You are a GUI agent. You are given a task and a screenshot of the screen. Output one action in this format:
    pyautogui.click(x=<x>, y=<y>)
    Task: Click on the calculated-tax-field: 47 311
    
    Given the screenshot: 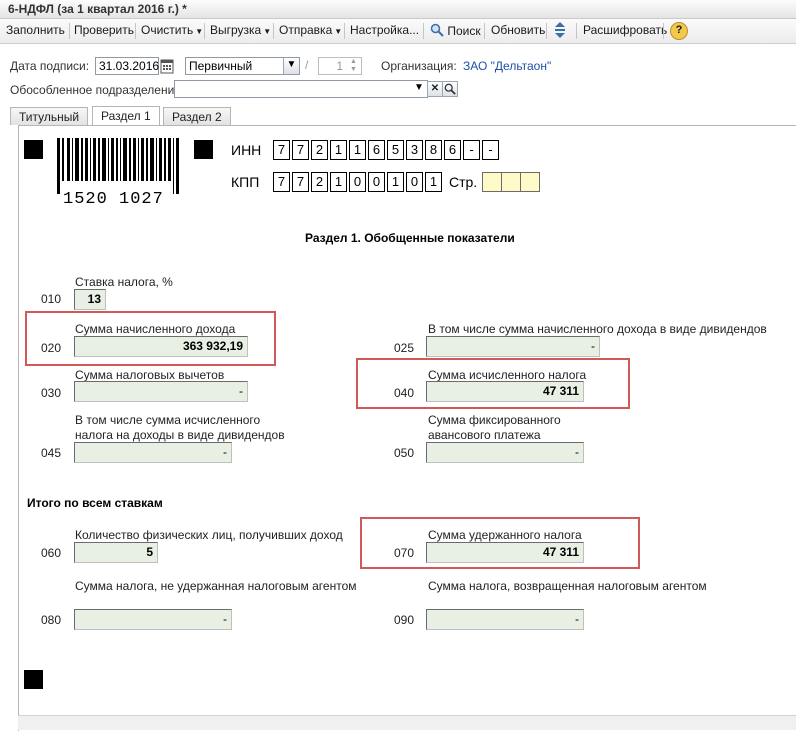 What is the action you would take?
    pyautogui.click(x=505, y=391)
    